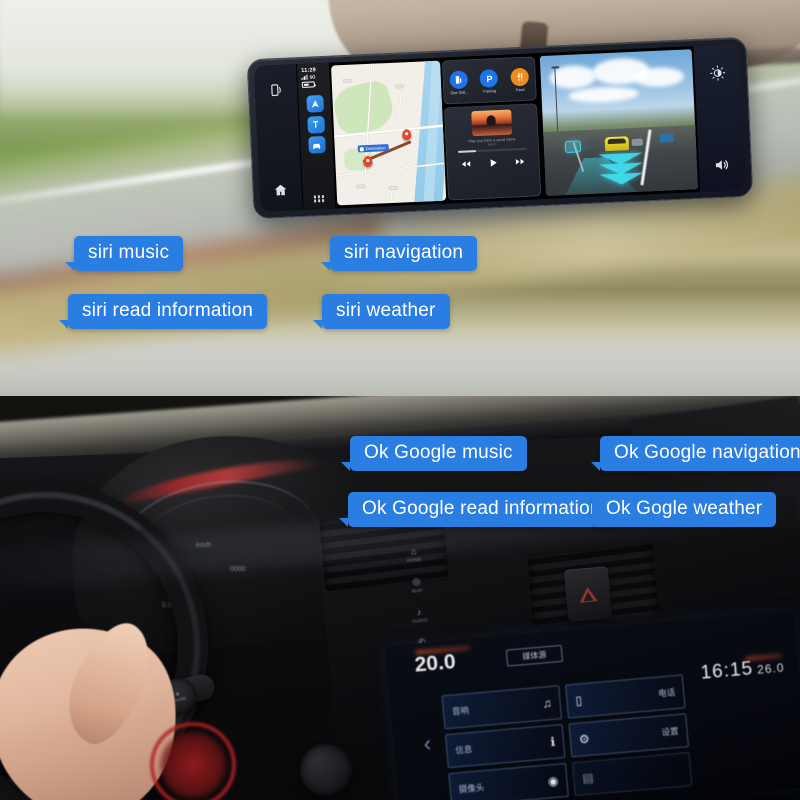 The width and height of the screenshot is (800, 800). I want to click on media-source-button: 媒体源, so click(534, 655).